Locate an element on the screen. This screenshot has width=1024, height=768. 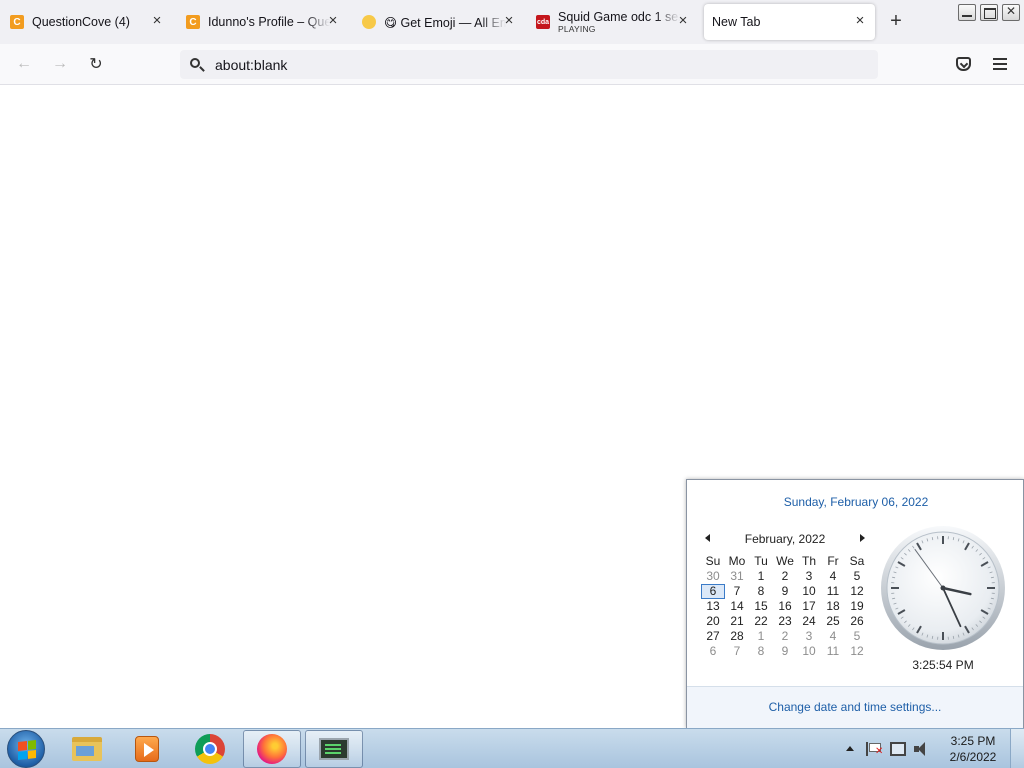
tab-squid-game: cda Squid Game odc 1 sezon PLAYING × is located at coordinates (612, 22).